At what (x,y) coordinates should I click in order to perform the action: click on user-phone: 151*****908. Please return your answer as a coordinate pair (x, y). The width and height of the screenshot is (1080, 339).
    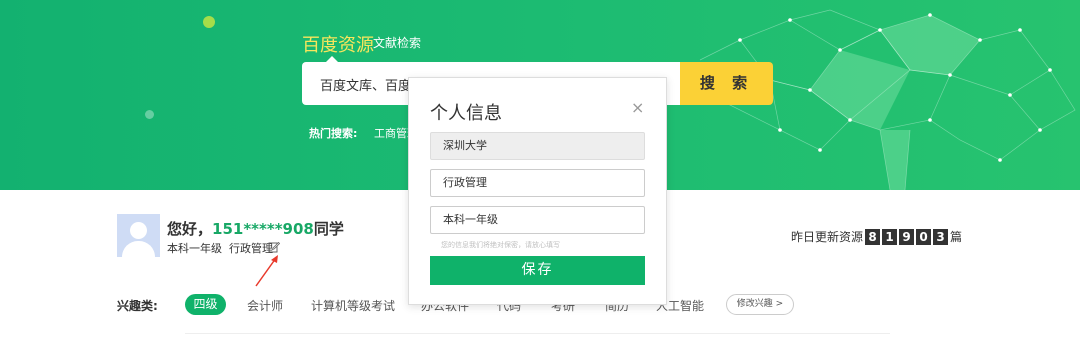
    Looking at the image, I should click on (263, 229).